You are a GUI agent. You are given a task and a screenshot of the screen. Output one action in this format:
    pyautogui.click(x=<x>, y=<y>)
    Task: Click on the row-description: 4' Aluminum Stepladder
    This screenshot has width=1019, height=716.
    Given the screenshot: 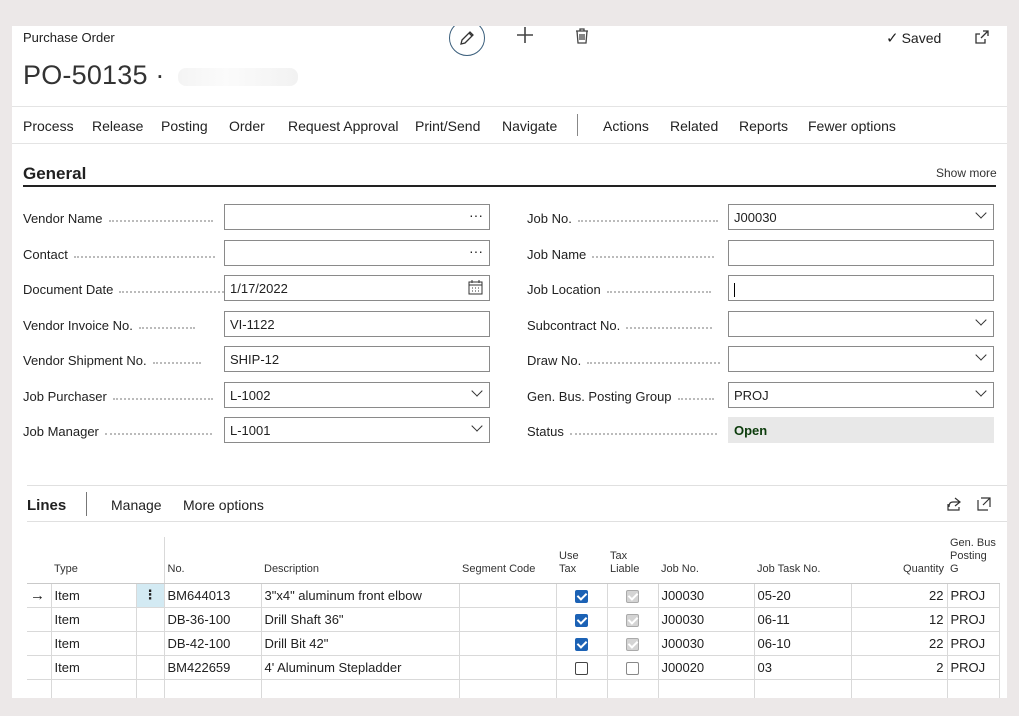 What is the action you would take?
    pyautogui.click(x=360, y=667)
    